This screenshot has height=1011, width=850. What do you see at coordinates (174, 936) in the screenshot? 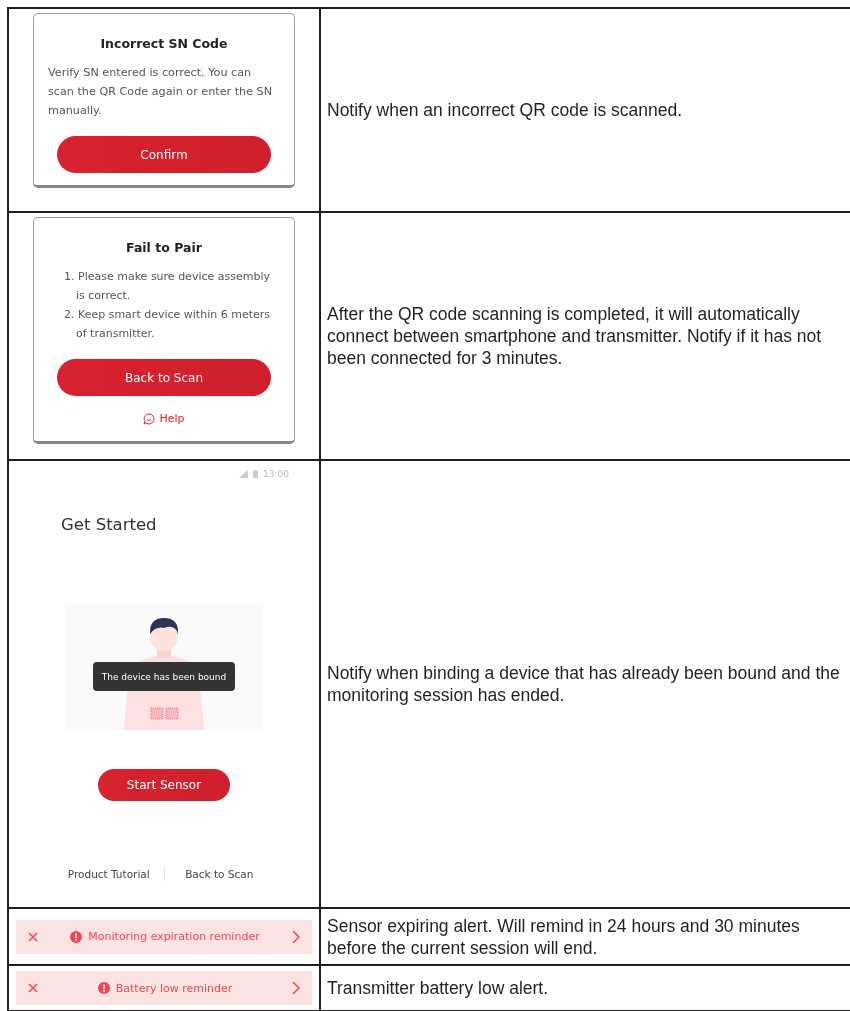
I see `banner-message: Monitoring expiration reminder` at bounding box center [174, 936].